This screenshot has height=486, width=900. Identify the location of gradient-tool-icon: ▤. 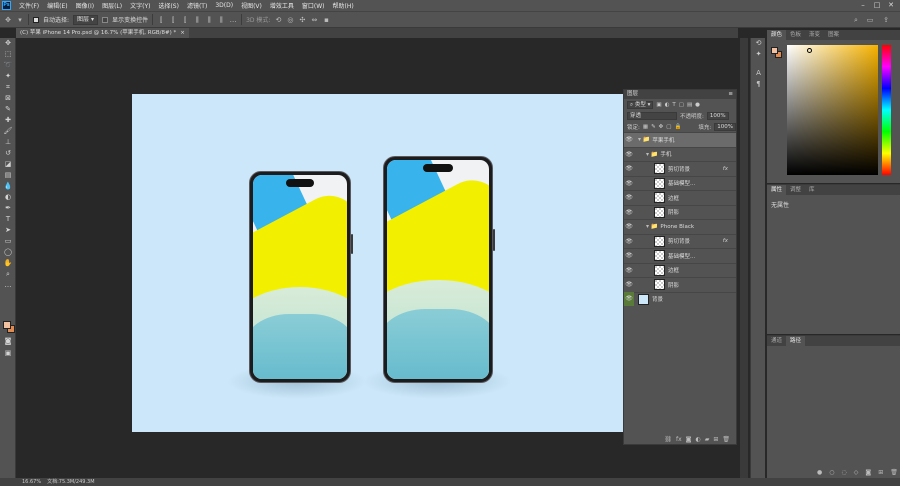
(8, 175).